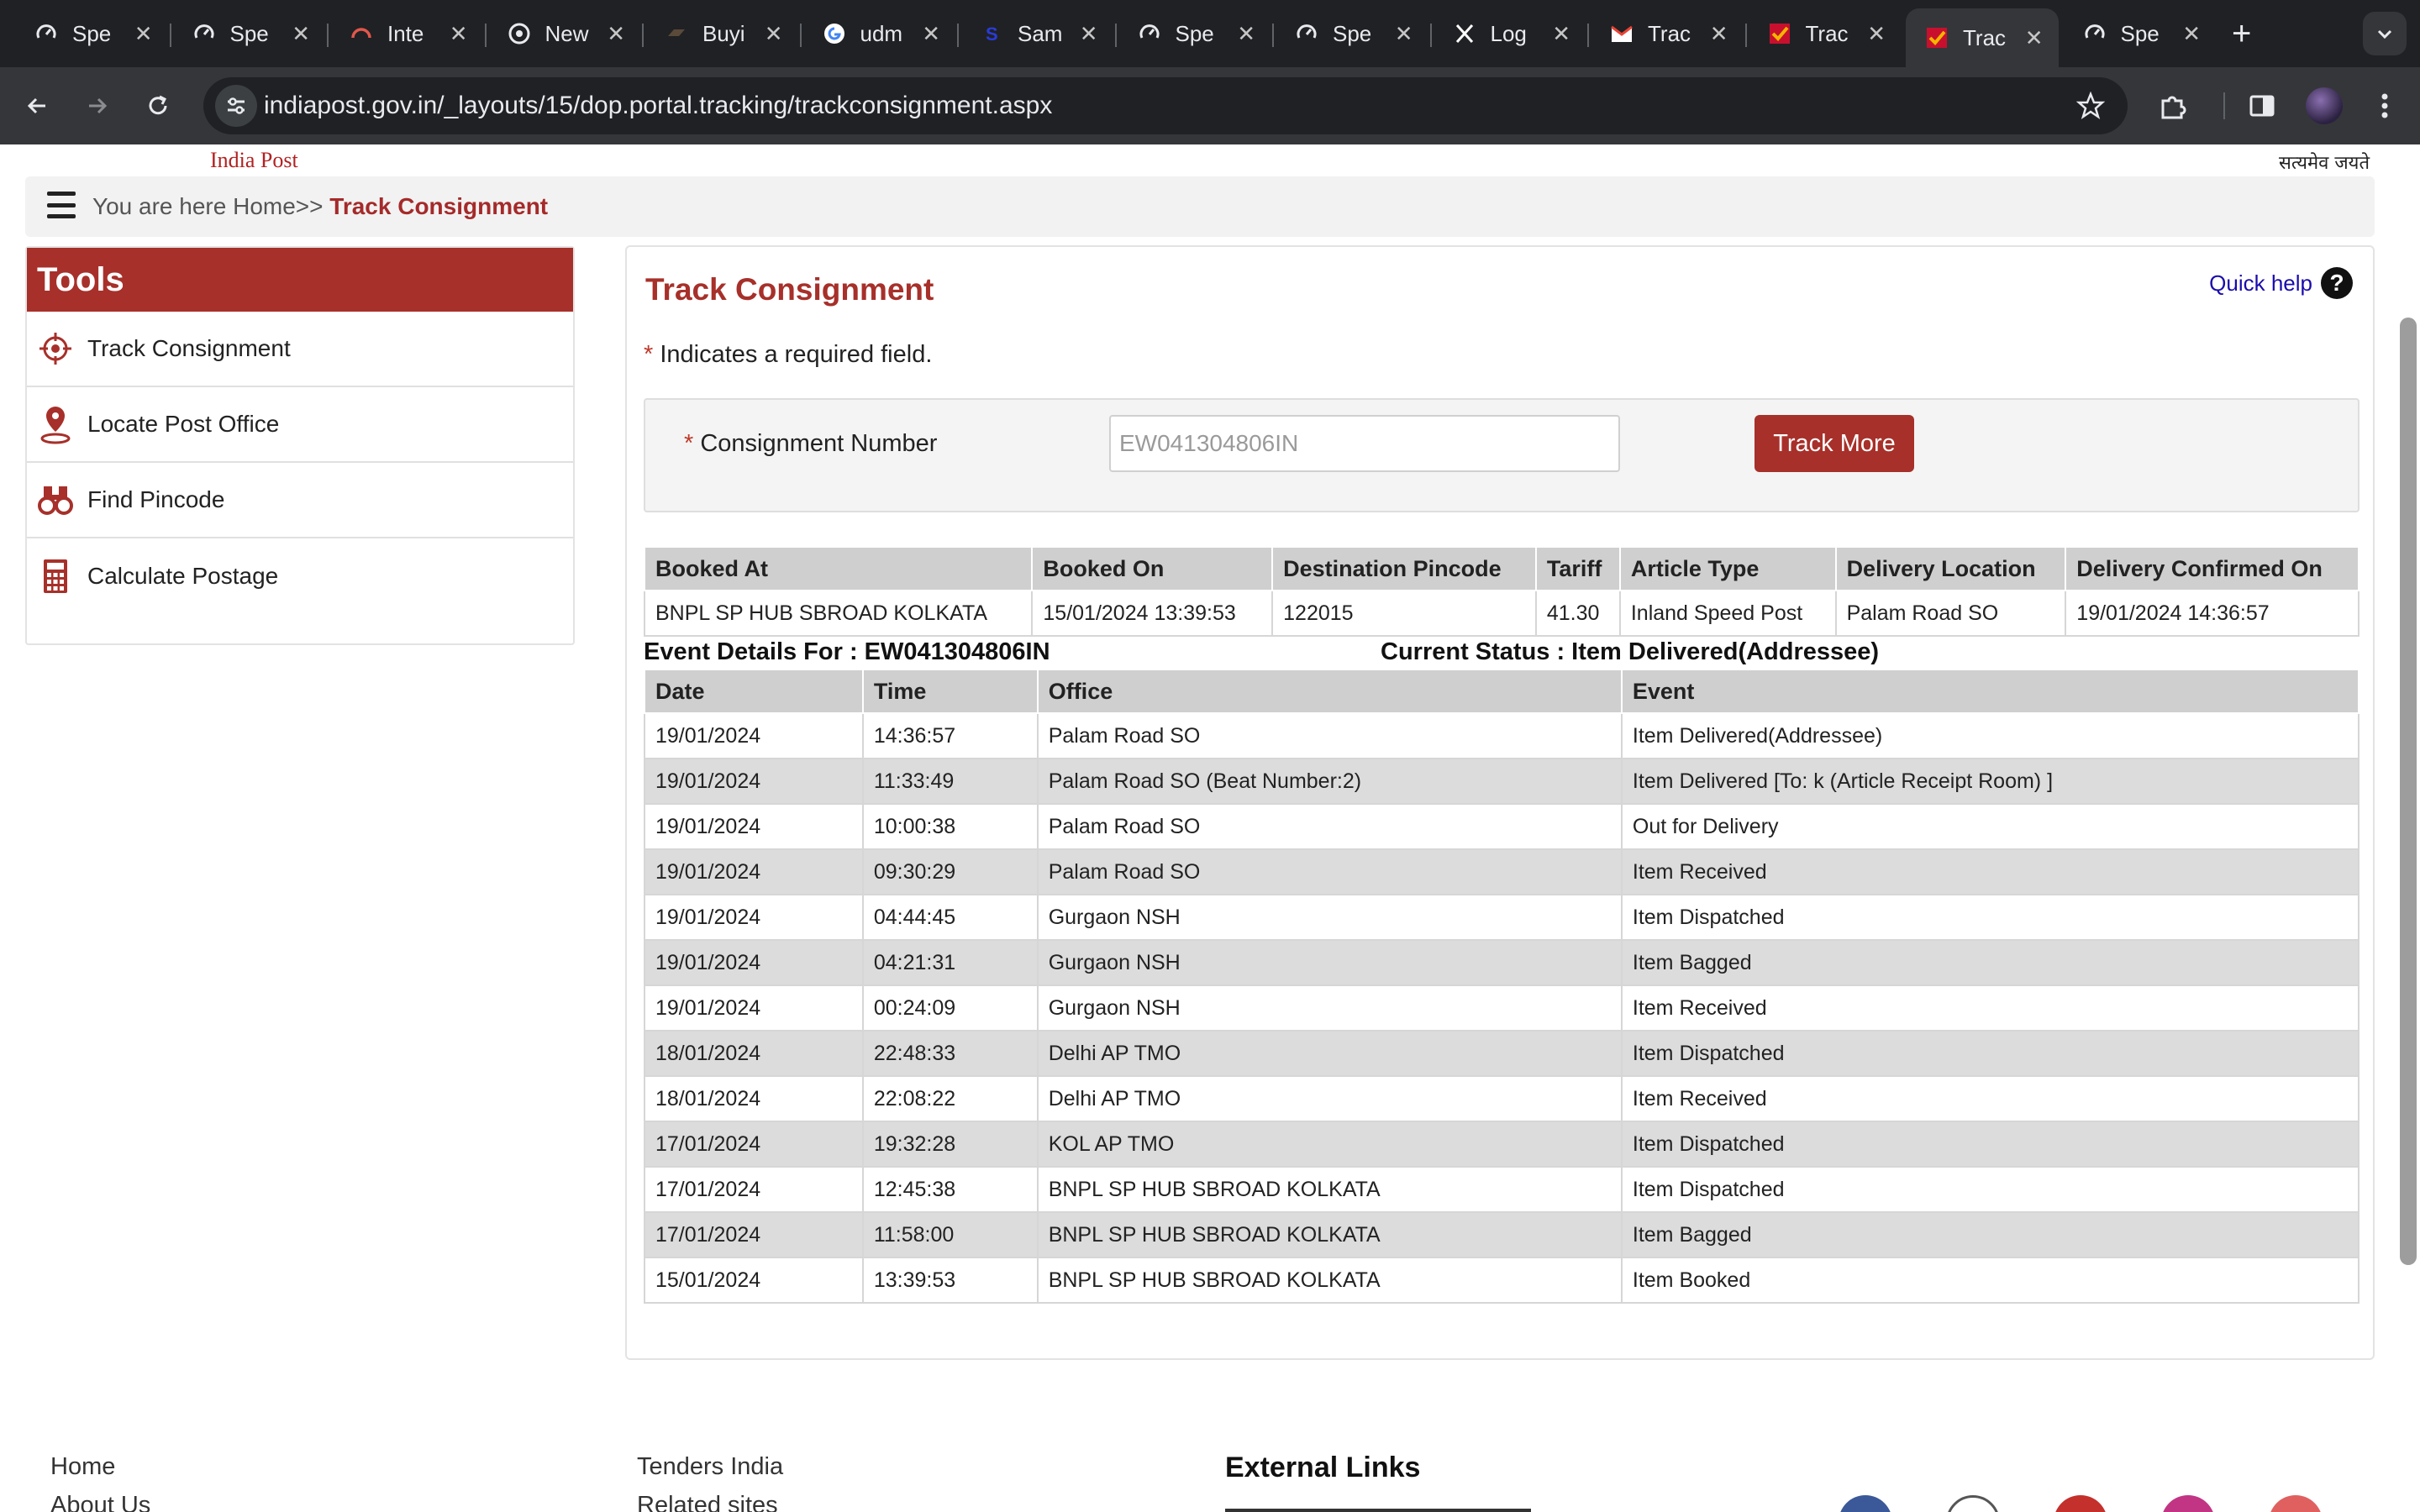 The height and width of the screenshot is (1512, 2420). What do you see at coordinates (300, 425) in the screenshot?
I see `sidebar-item-locate-post-office: Locate Post Office` at bounding box center [300, 425].